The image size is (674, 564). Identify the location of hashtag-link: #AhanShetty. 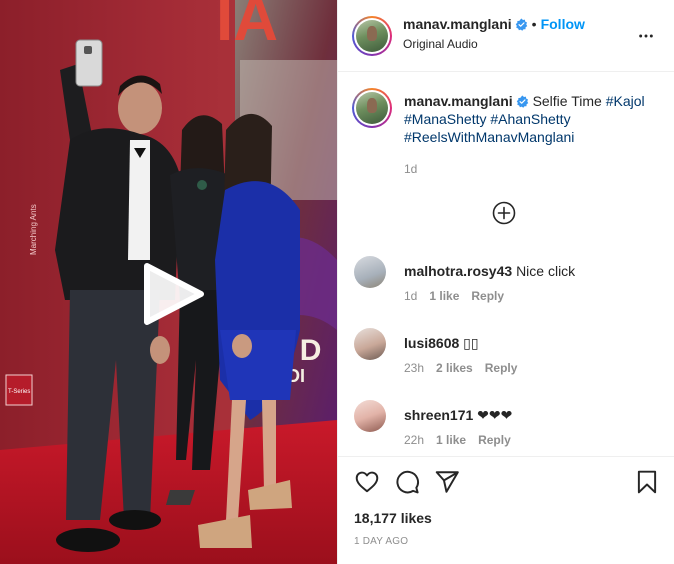
(530, 119).